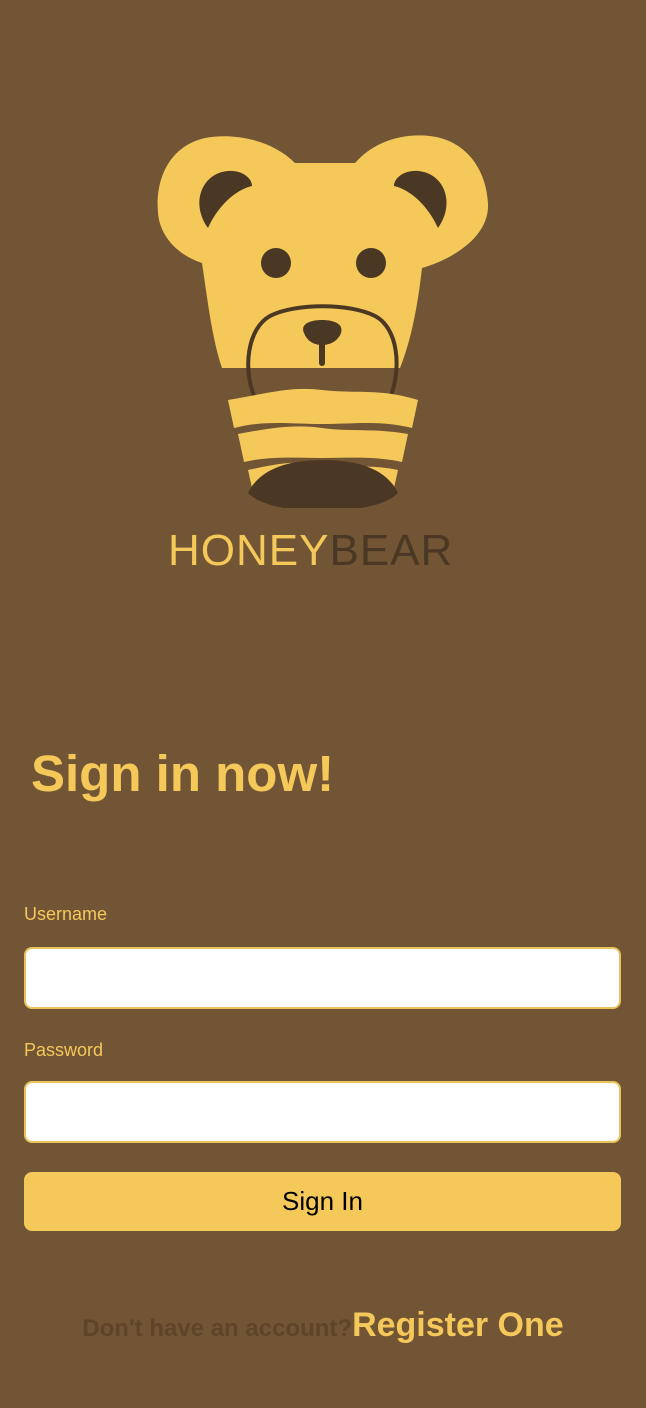  I want to click on wordmark-bear: BEAR, so click(391, 550).